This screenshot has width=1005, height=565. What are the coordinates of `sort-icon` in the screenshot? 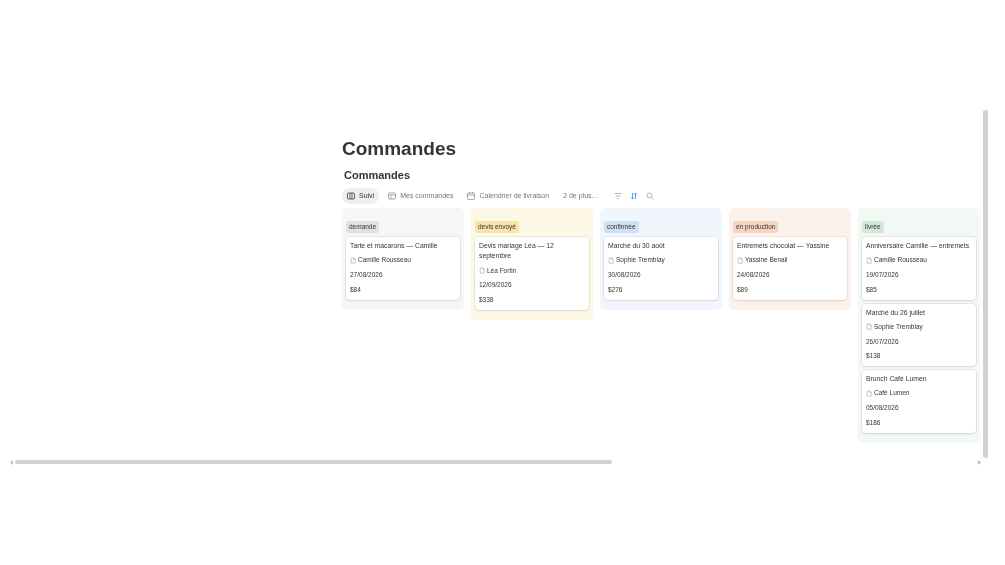 It's located at (634, 196).